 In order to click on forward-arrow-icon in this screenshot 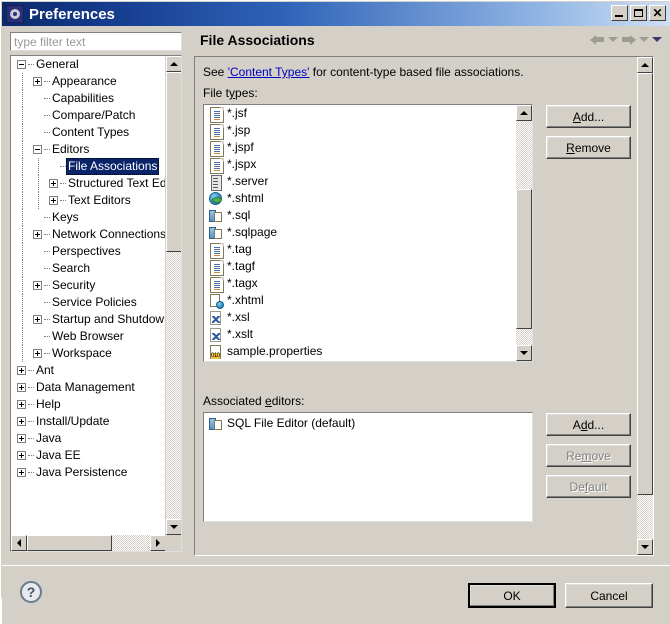, I will do `click(628, 39)`.